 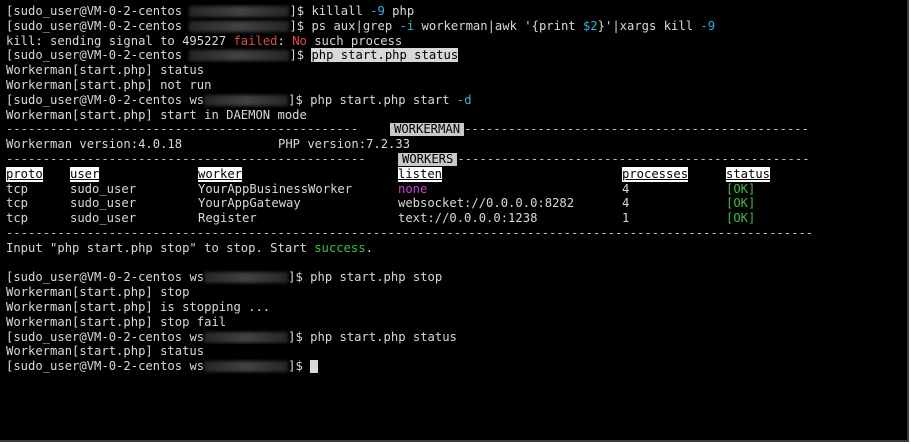 What do you see at coordinates (486, 203) in the screenshot?
I see `table-cell: websocket://0.0.0.0:8282` at bounding box center [486, 203].